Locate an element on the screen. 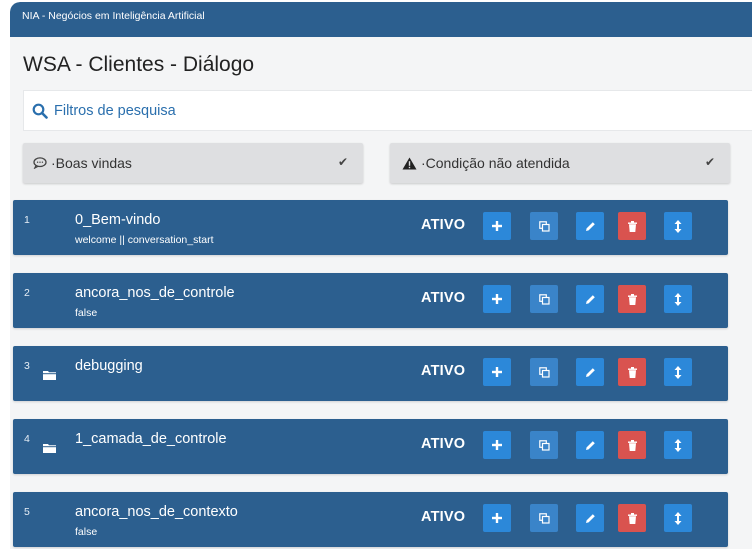 The image size is (752, 549). row-number: 1 is located at coordinates (27, 220).